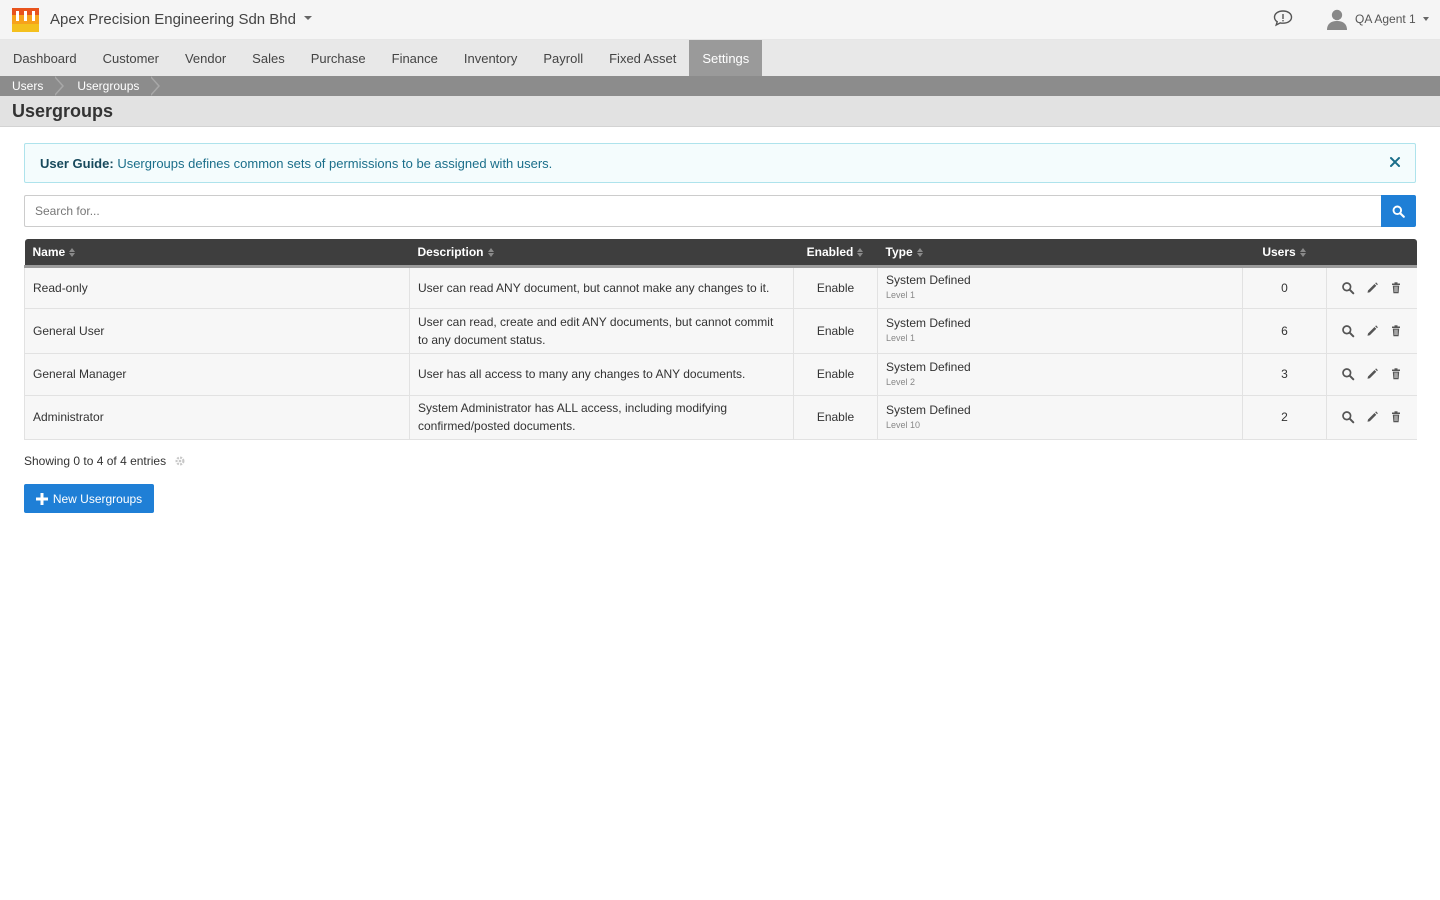  I want to click on column-header-name-label: Name, so click(49, 251).